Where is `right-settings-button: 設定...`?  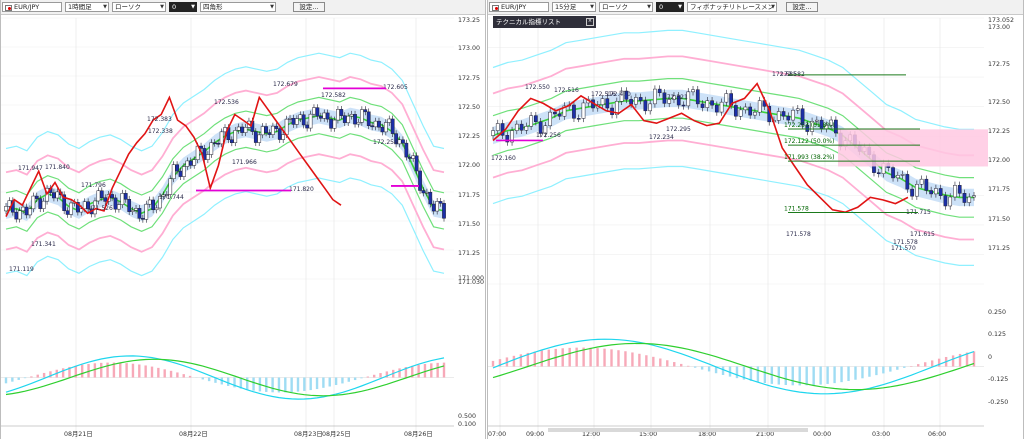
right-settings-button: 設定... is located at coordinates (802, 7).